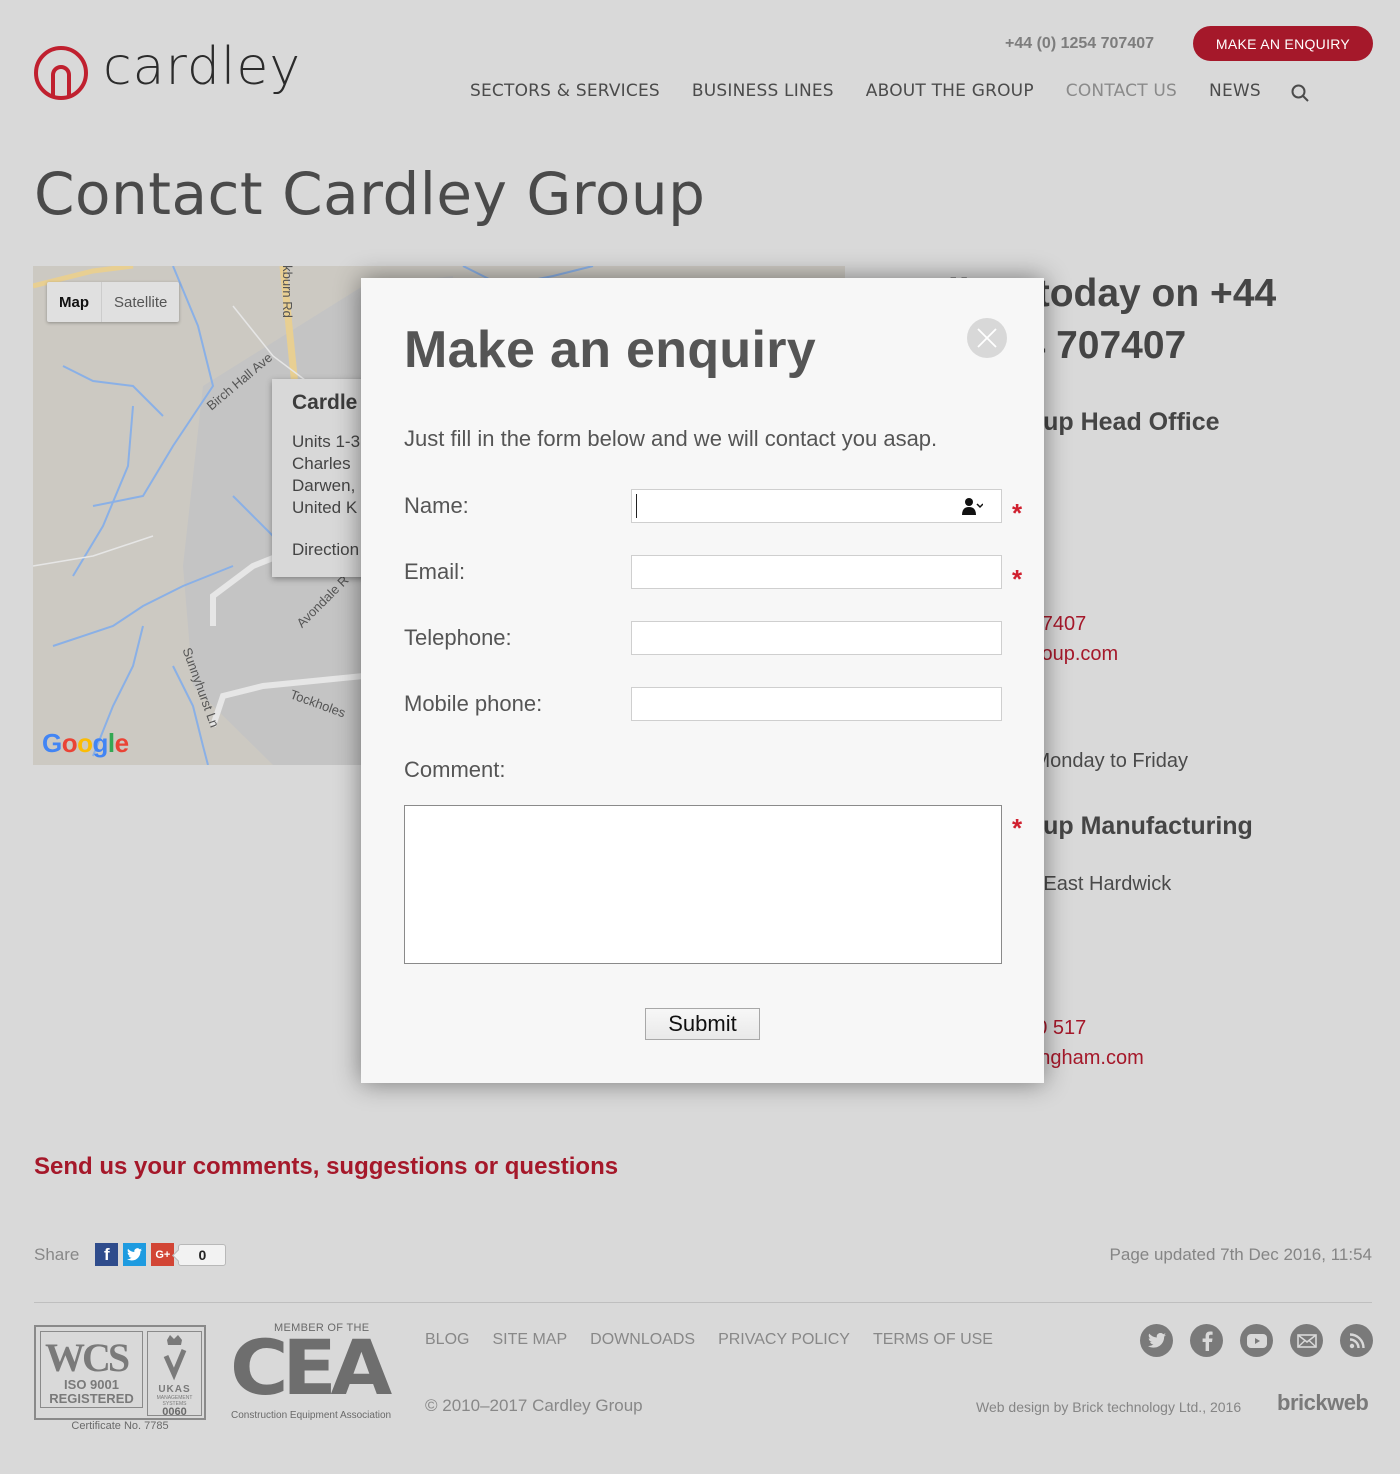 The height and width of the screenshot is (1474, 1400). I want to click on certificate-number: Certificate No. 7785, so click(120, 1426).